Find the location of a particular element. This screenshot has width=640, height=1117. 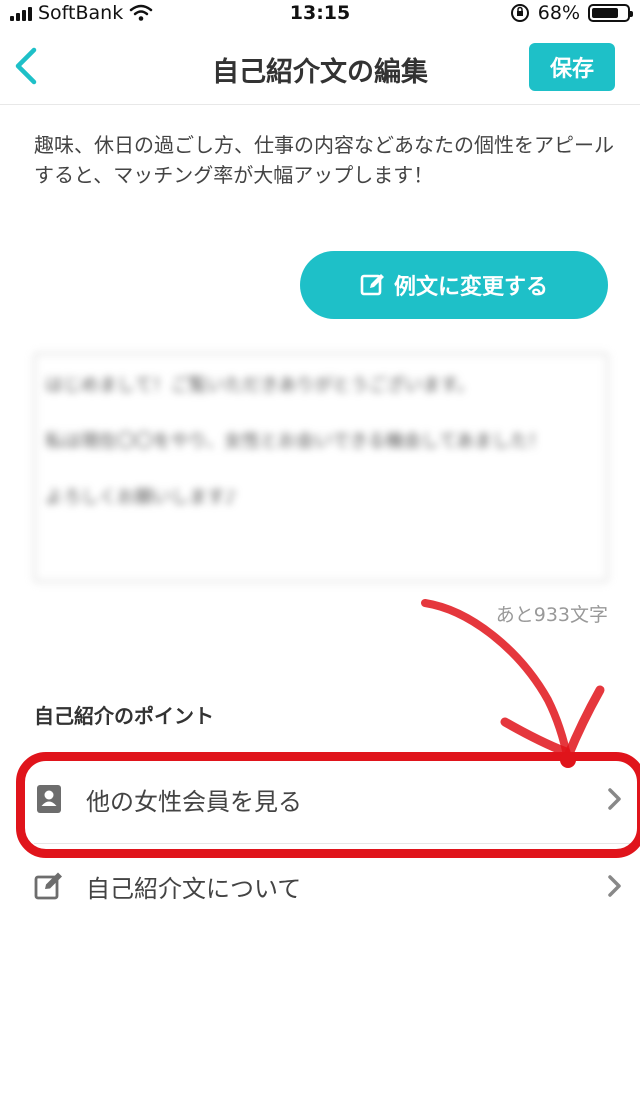

orientation-lock-icon is located at coordinates (519, 13).